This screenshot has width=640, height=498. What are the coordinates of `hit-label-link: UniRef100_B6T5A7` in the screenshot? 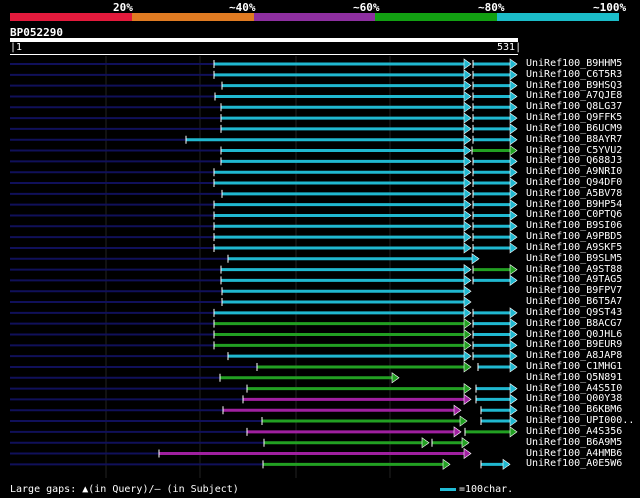 It's located at (574, 301).